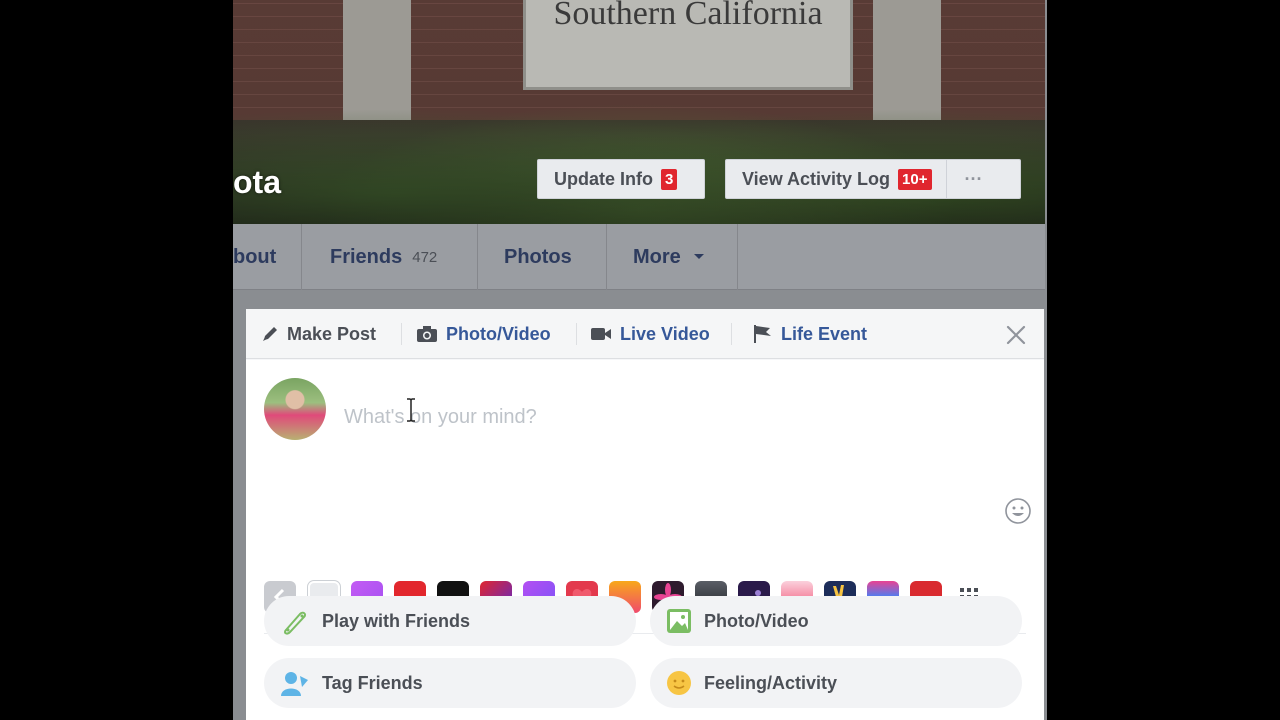 The width and height of the screenshot is (1280, 720). What do you see at coordinates (824, 333) in the screenshot?
I see `tab-life-event-label: Life Event` at bounding box center [824, 333].